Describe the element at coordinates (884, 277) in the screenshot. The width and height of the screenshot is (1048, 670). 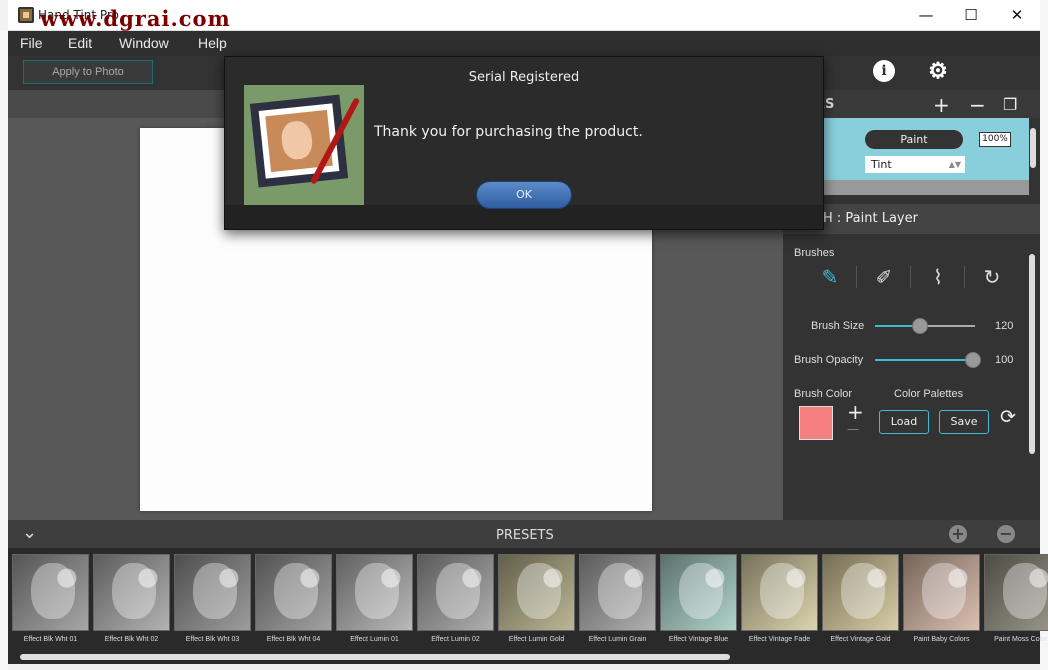
I see `eraser-brush-icon: ✐` at that location.